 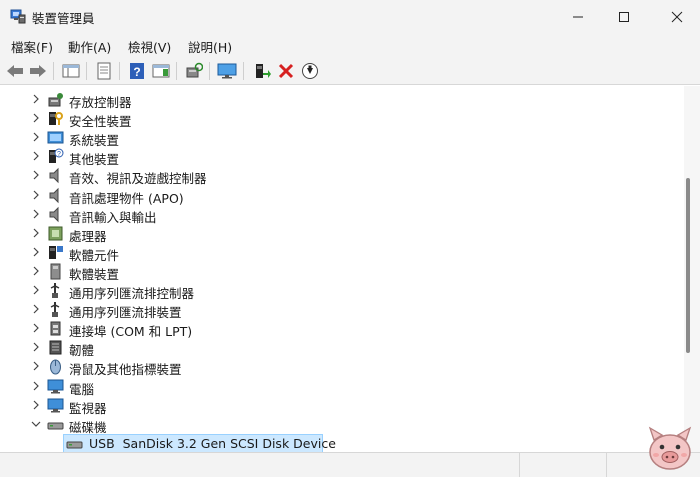 What do you see at coordinates (286, 71) in the screenshot?
I see `uninstall-device-button` at bounding box center [286, 71].